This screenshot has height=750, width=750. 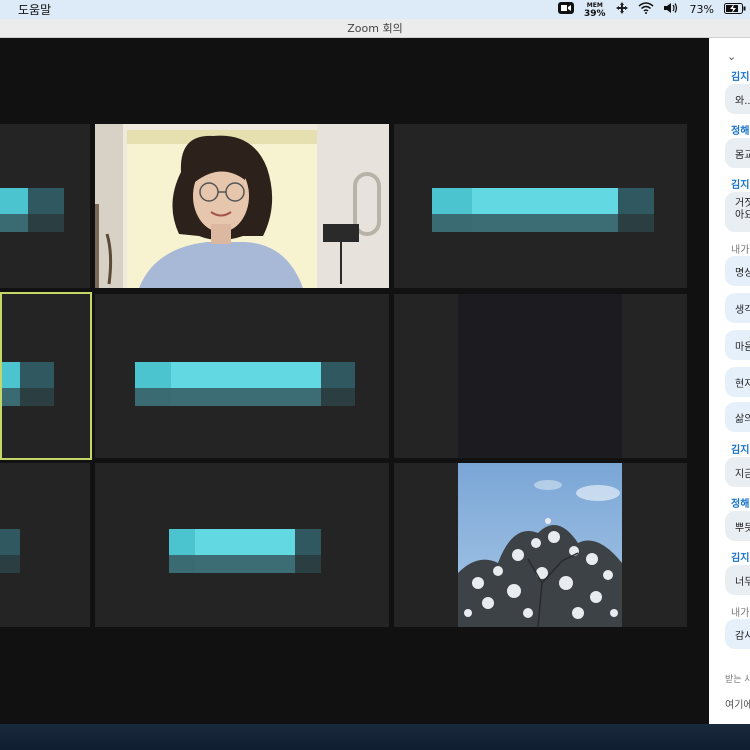 I want to click on volume-icon, so click(x=671, y=9).